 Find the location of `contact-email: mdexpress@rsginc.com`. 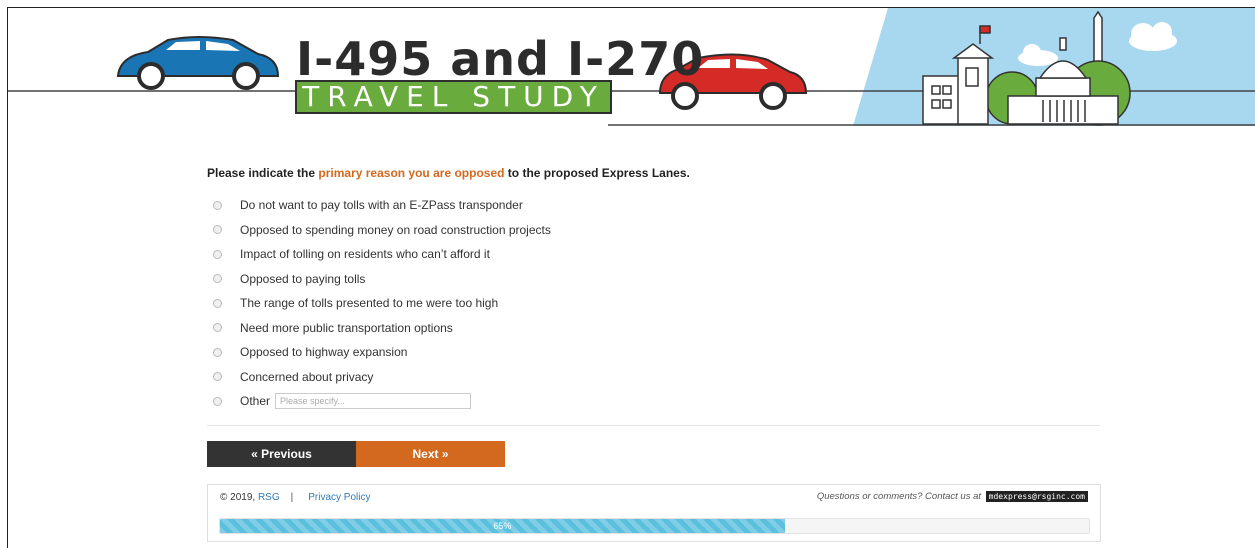

contact-email: mdexpress@rsginc.com is located at coordinates (1036, 496).